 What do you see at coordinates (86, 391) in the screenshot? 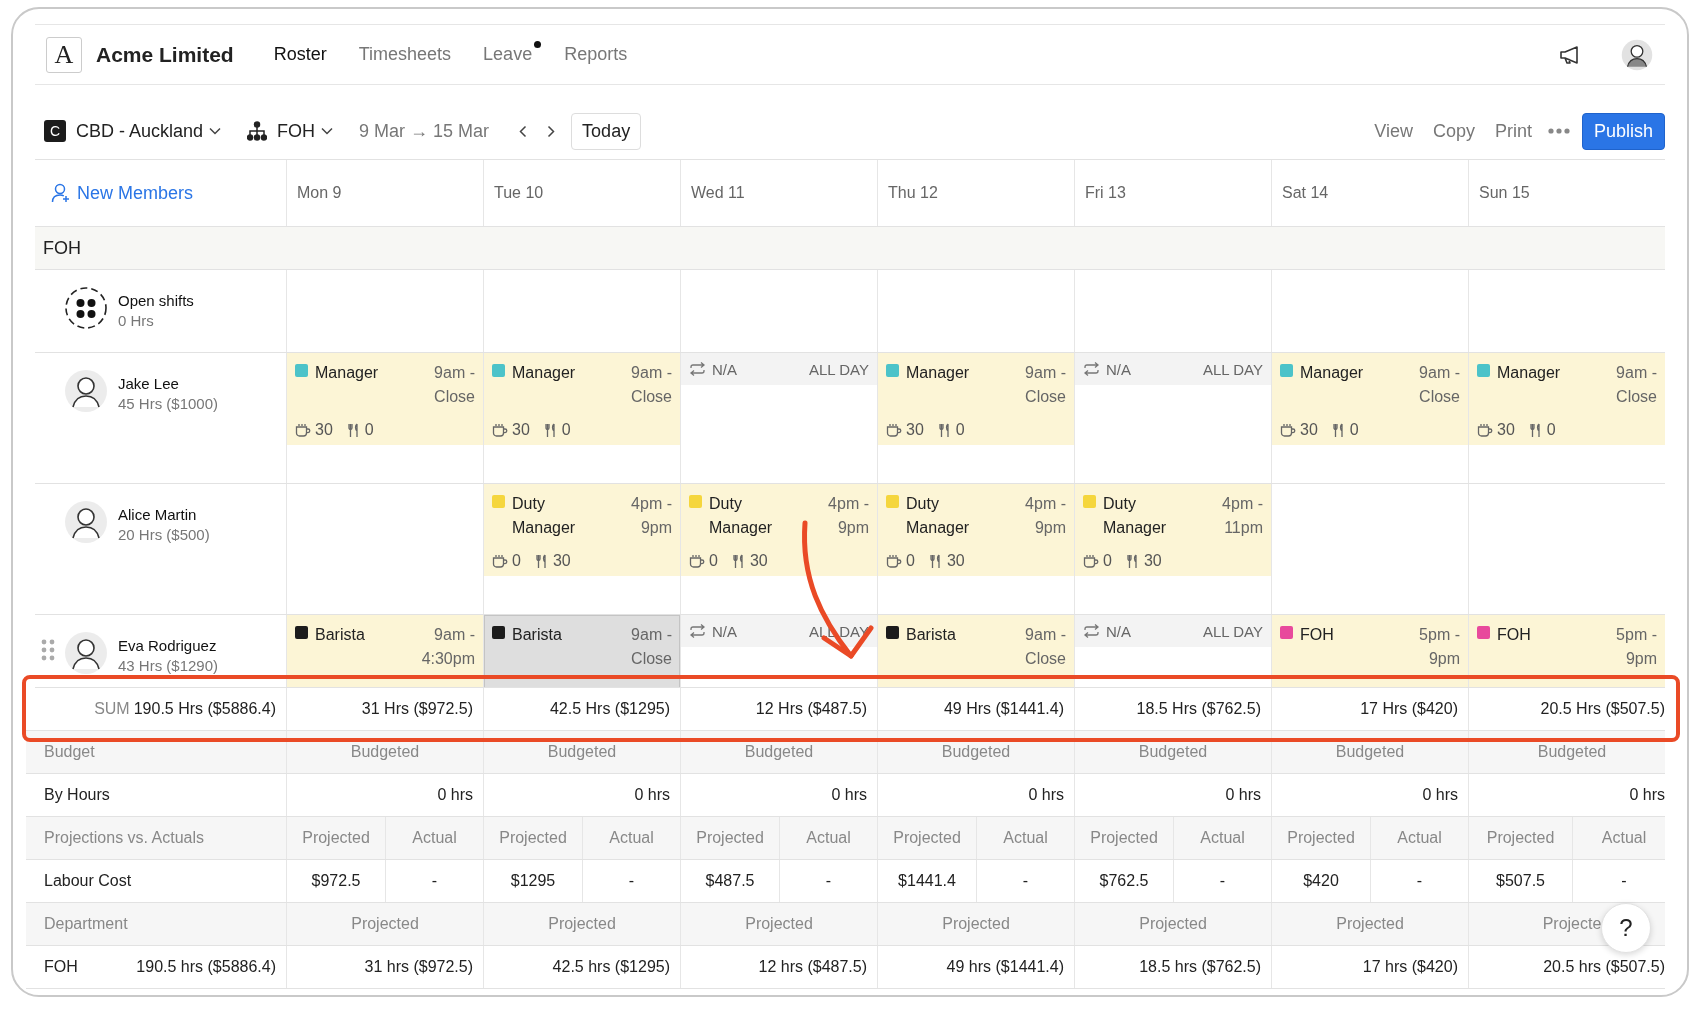
I see `avatar-icon` at bounding box center [86, 391].